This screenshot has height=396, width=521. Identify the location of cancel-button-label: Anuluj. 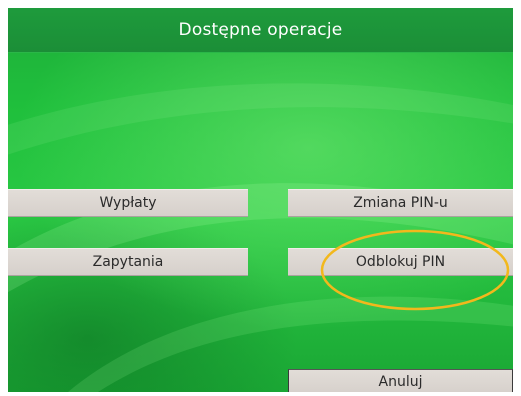
(400, 382).